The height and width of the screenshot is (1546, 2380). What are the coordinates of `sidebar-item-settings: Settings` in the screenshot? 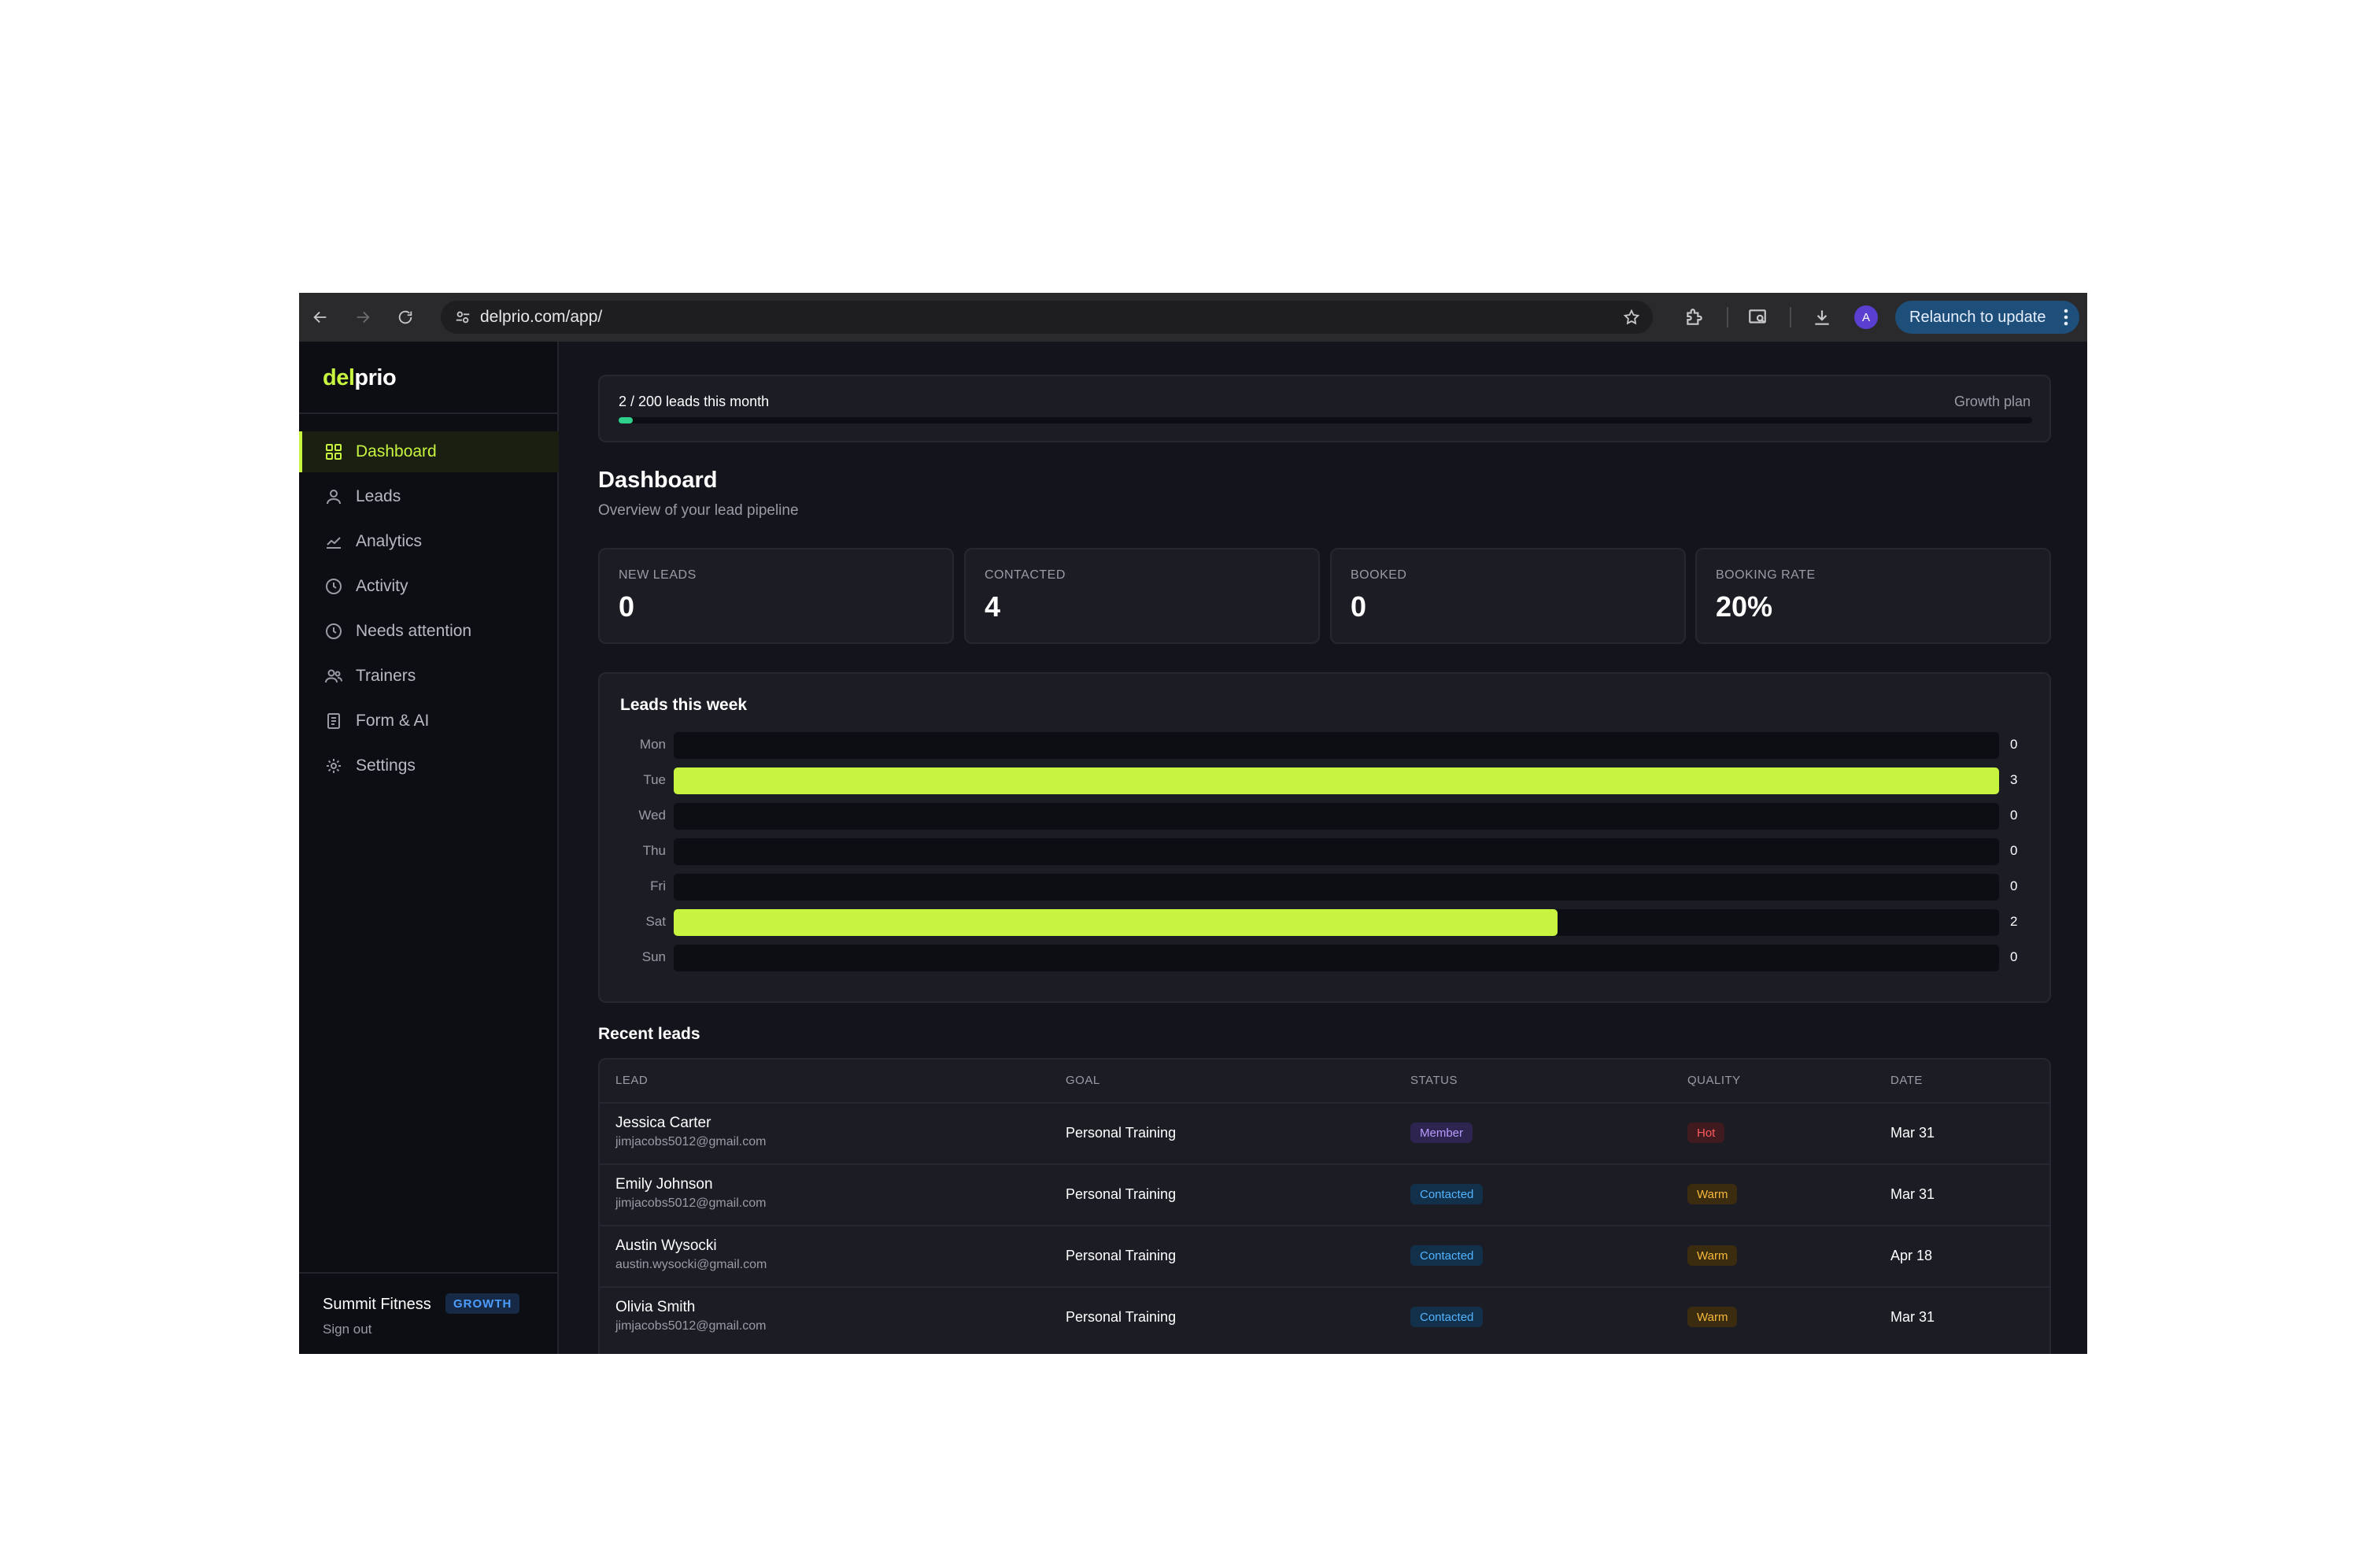 It's located at (429, 765).